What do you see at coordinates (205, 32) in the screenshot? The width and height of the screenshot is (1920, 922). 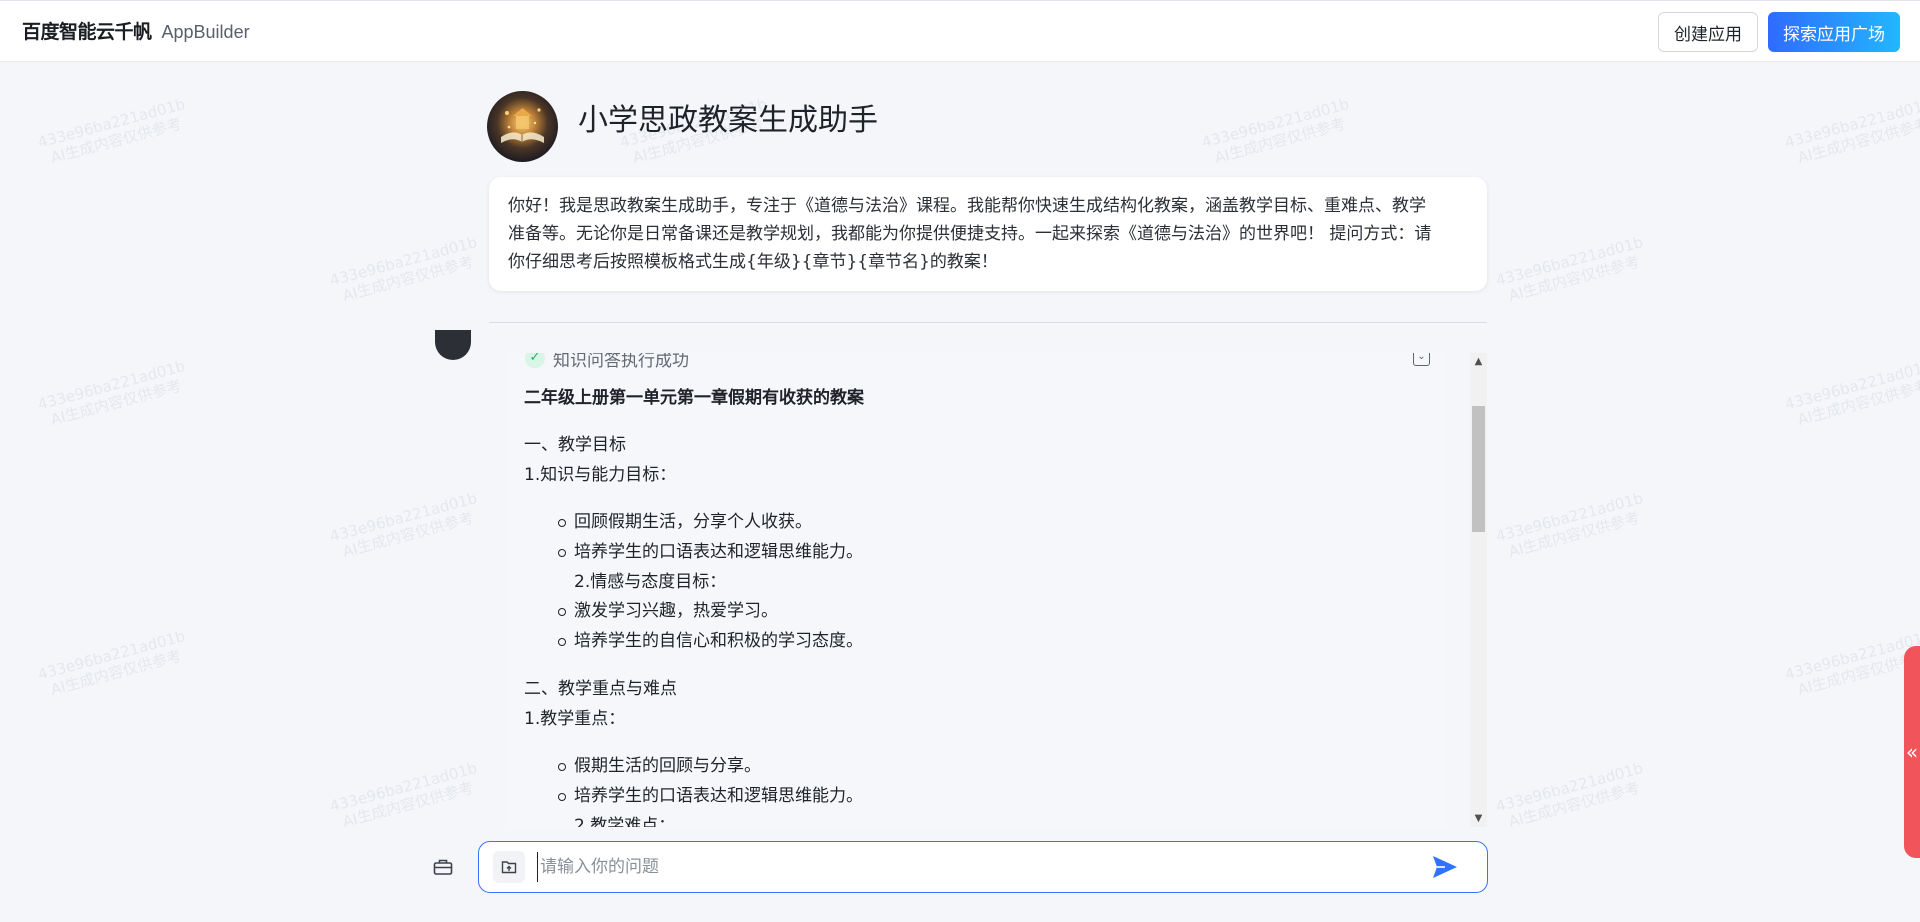 I see `brand-product-name: AppBuilder` at bounding box center [205, 32].